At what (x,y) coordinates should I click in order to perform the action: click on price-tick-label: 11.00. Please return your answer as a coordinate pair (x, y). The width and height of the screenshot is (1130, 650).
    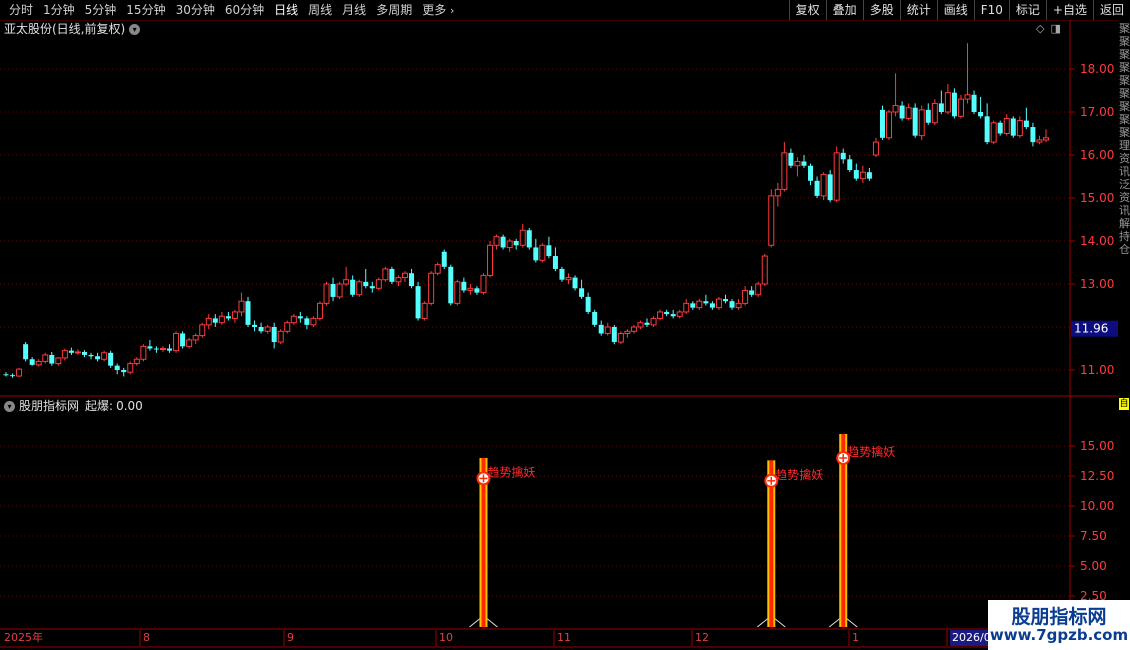
    Looking at the image, I should click on (1097, 370).